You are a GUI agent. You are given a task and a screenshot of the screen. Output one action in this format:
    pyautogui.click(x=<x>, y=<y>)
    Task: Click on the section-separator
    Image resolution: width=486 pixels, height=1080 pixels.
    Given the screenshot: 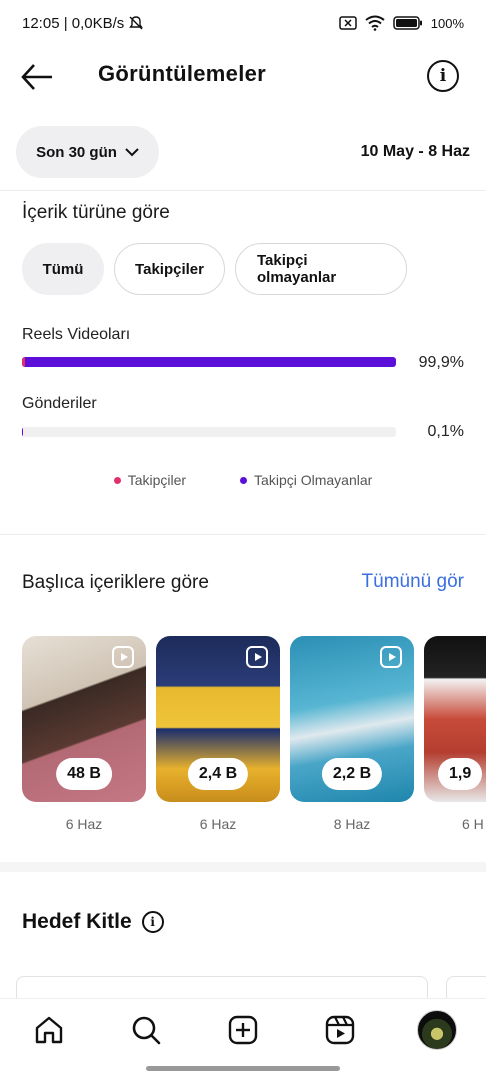 What is the action you would take?
    pyautogui.click(x=243, y=867)
    